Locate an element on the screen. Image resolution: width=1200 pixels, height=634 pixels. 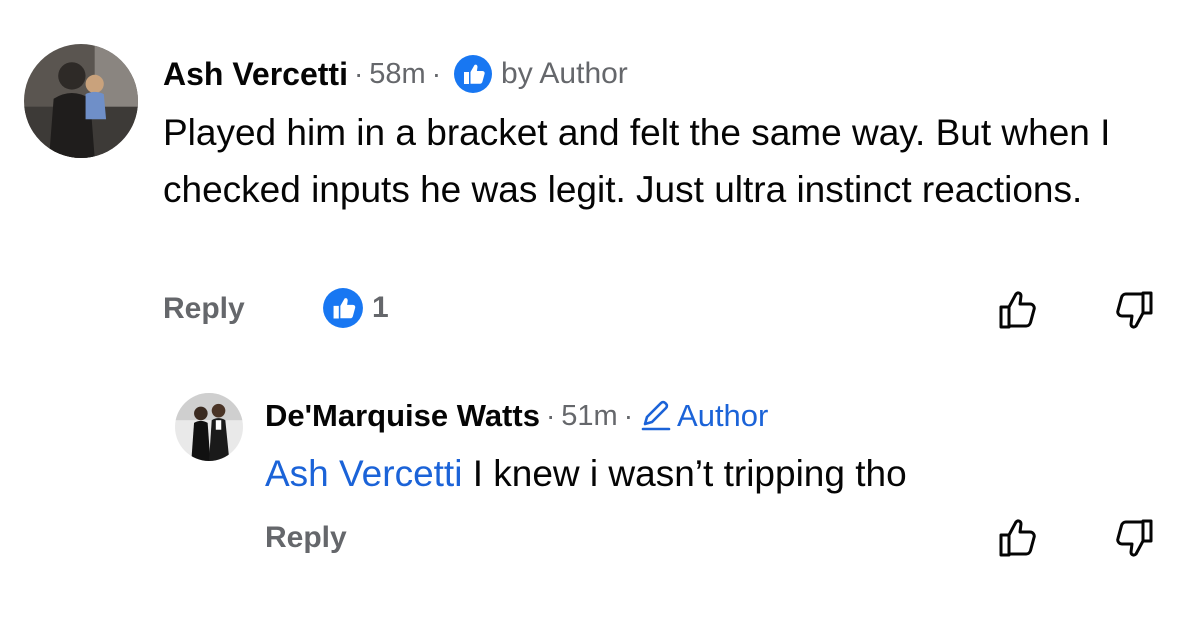
author-badge: Author is located at coordinates (703, 416).